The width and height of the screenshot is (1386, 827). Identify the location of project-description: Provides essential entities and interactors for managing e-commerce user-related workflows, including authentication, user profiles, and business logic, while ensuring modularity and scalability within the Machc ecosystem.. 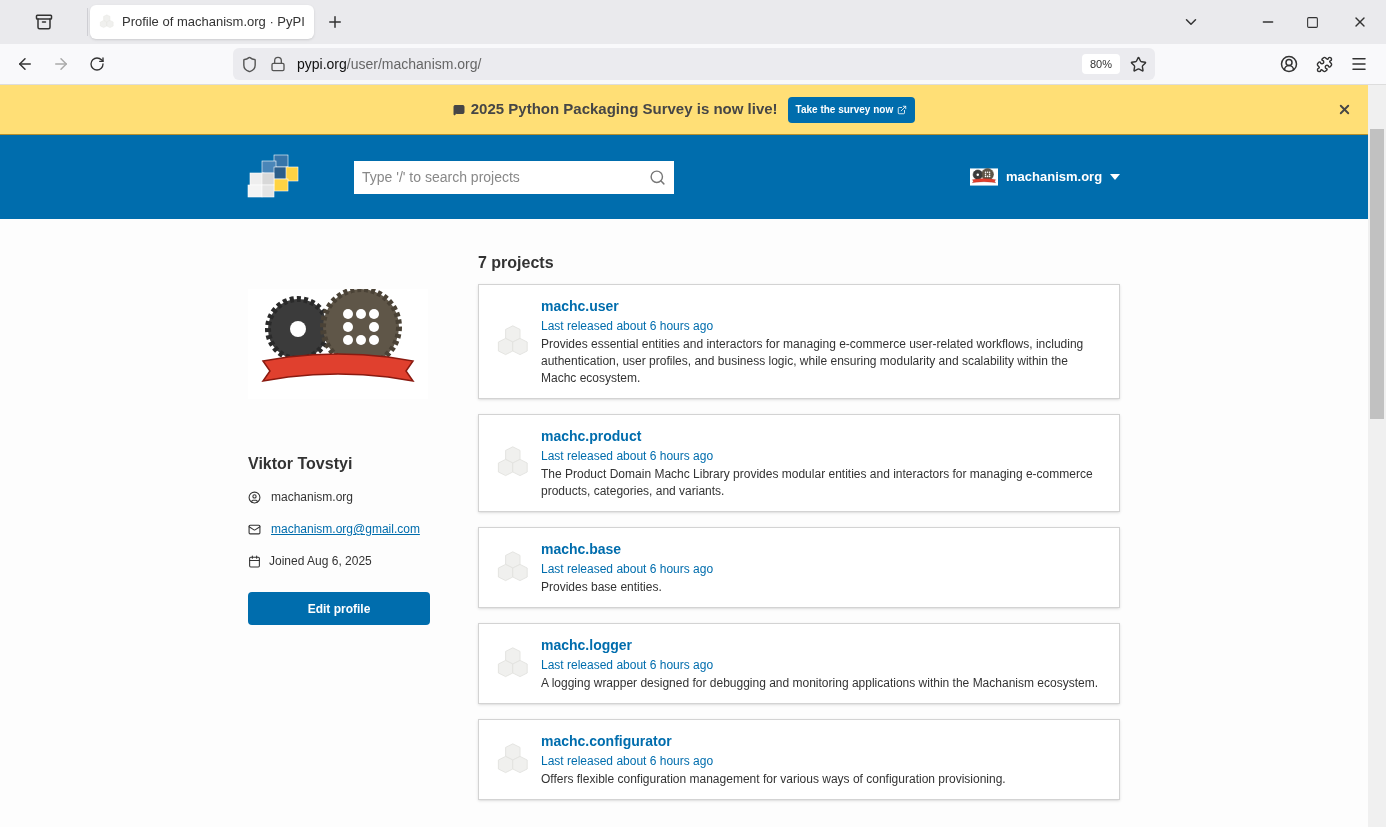
(813, 361).